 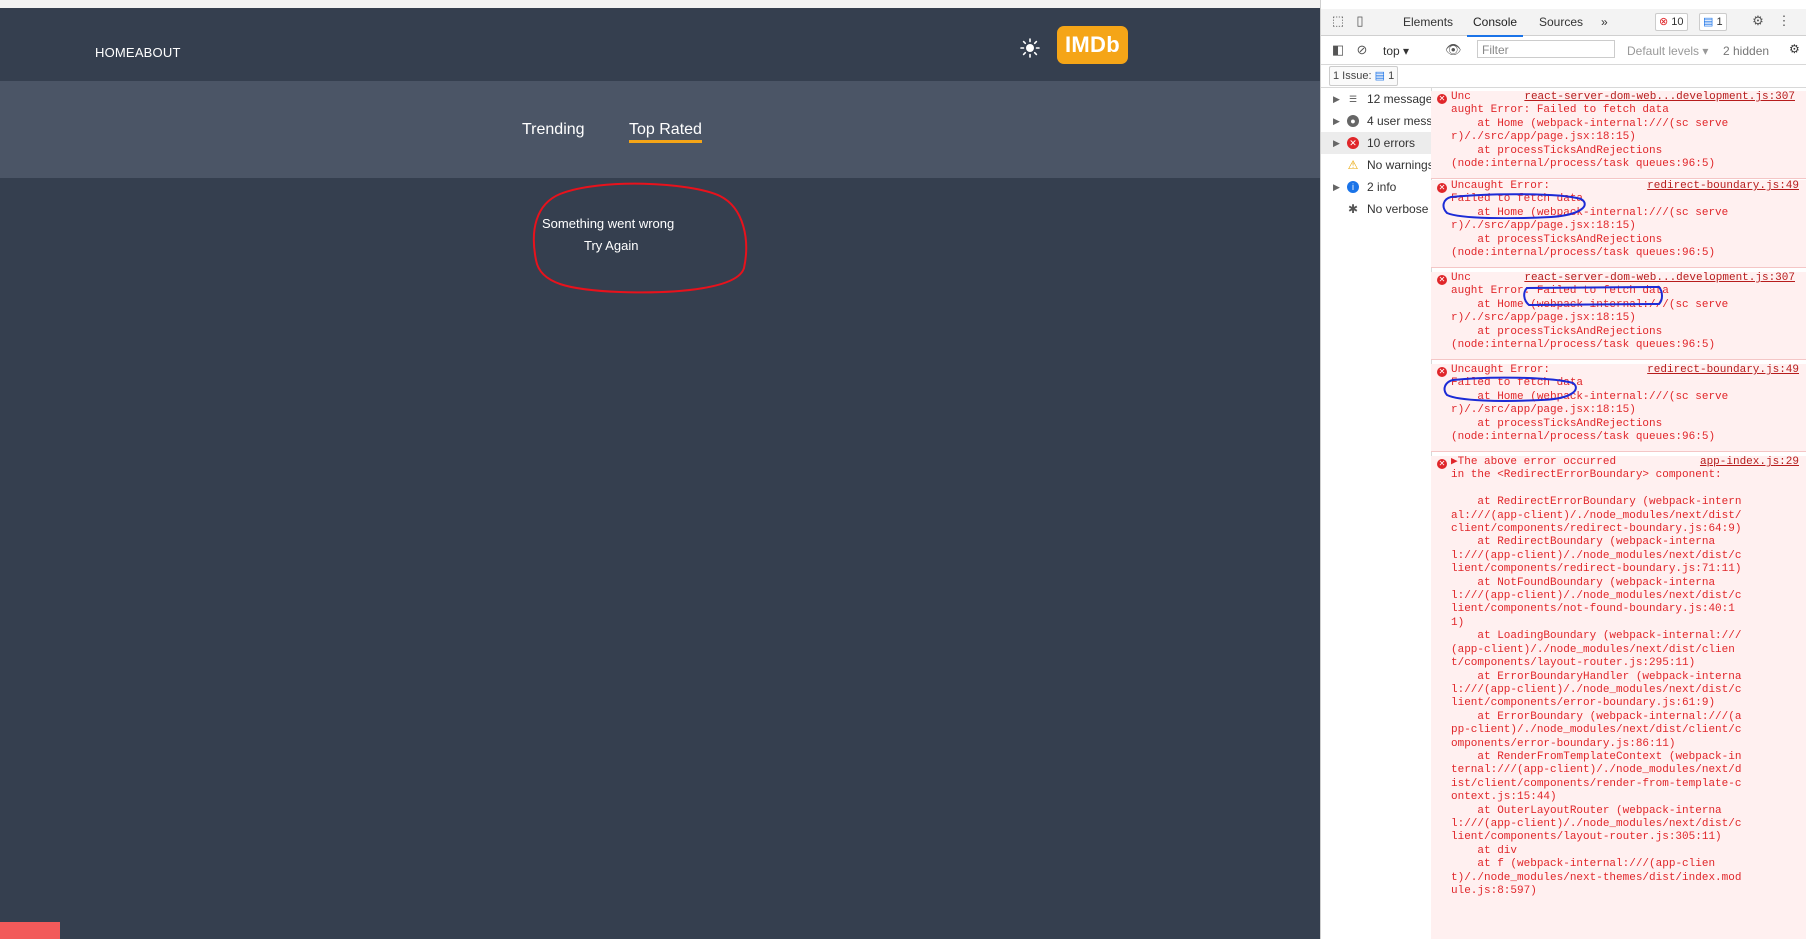 I want to click on nav-about-link: ABOUT, so click(x=158, y=52).